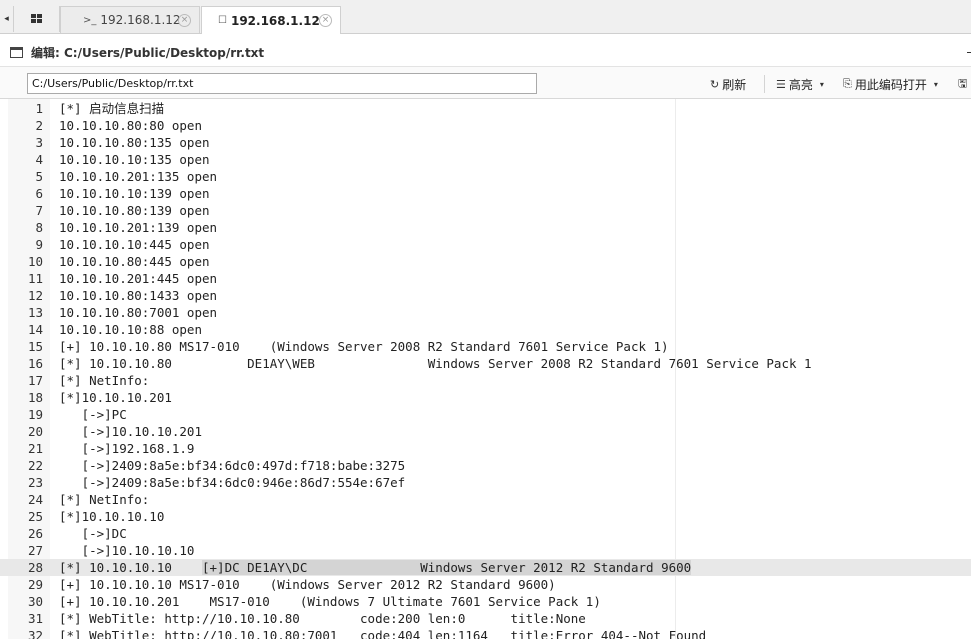 Image resolution: width=971 pixels, height=639 pixels. What do you see at coordinates (485, 397) in the screenshot?
I see `editor-line: 18 [*]10.10.10.201` at bounding box center [485, 397].